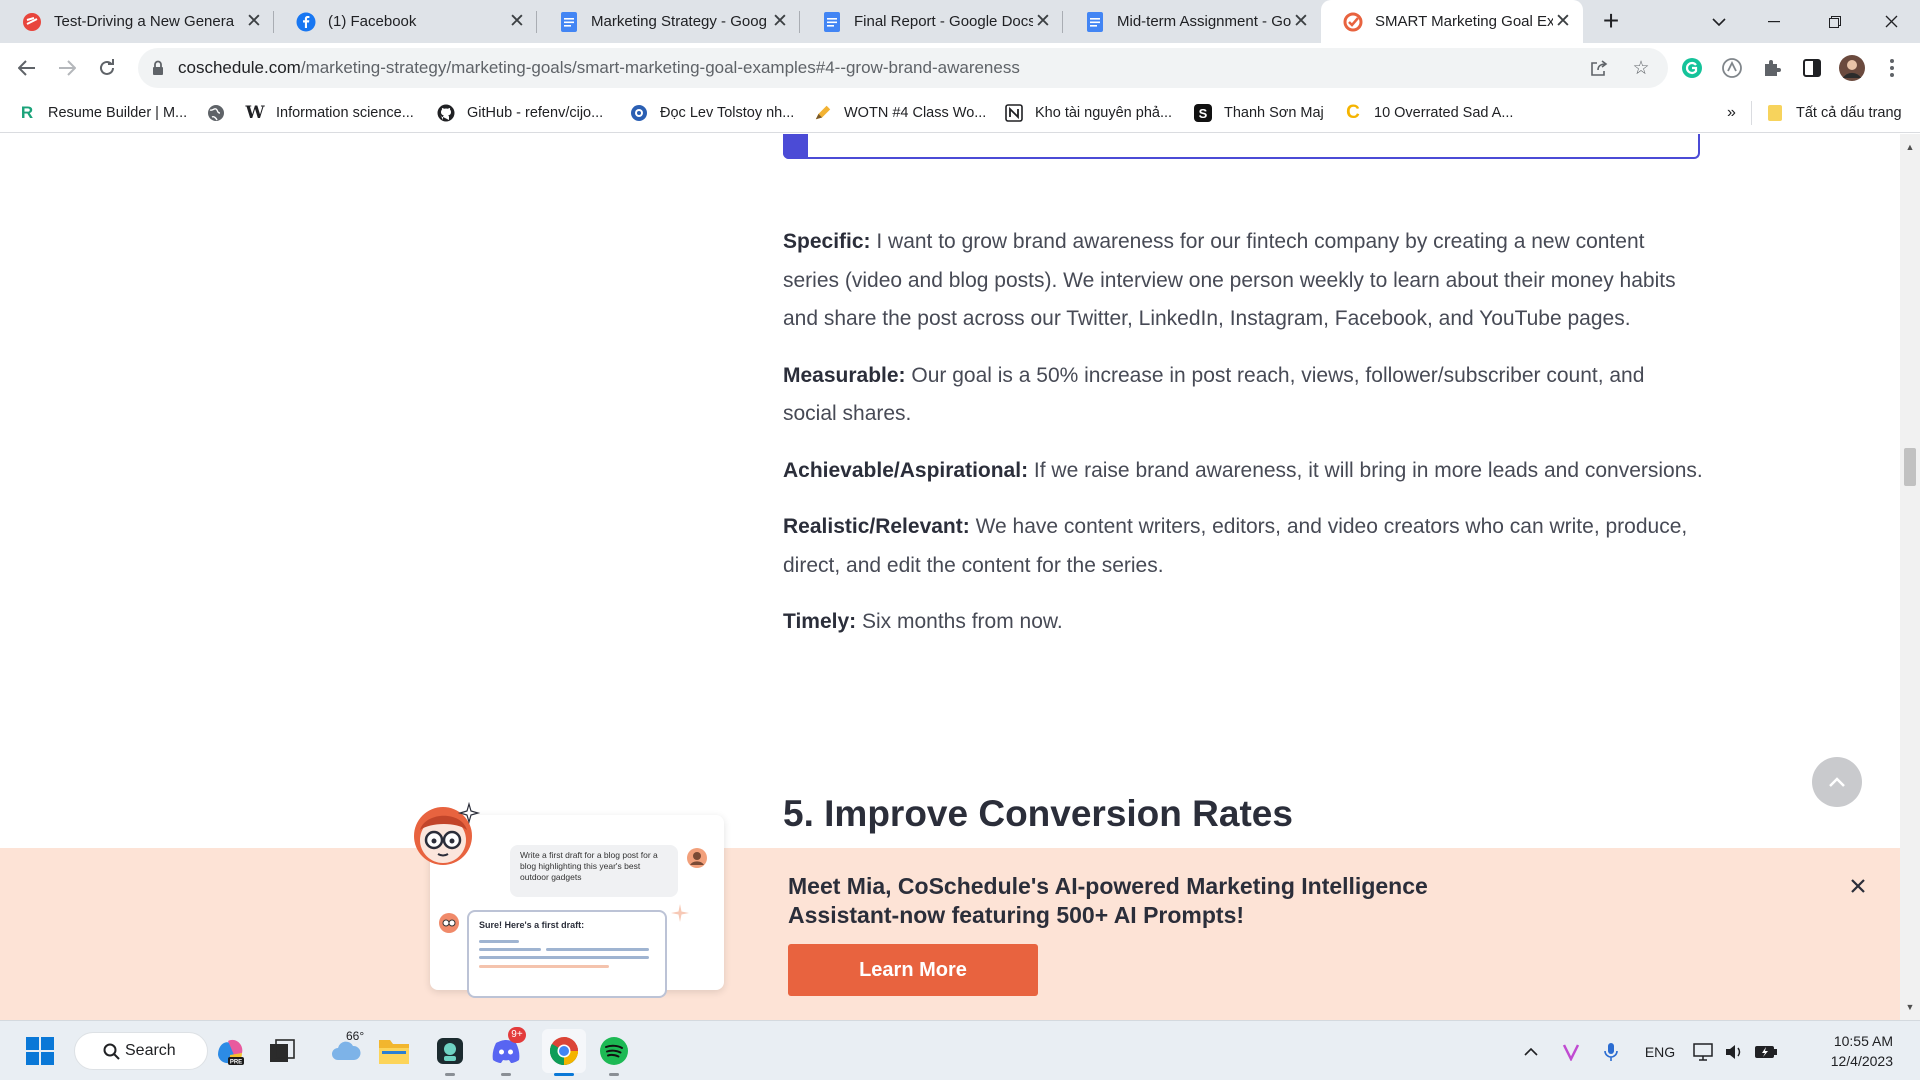 The image size is (1920, 1080). What do you see at coordinates (1812, 68) in the screenshot?
I see `side-panel-icon` at bounding box center [1812, 68].